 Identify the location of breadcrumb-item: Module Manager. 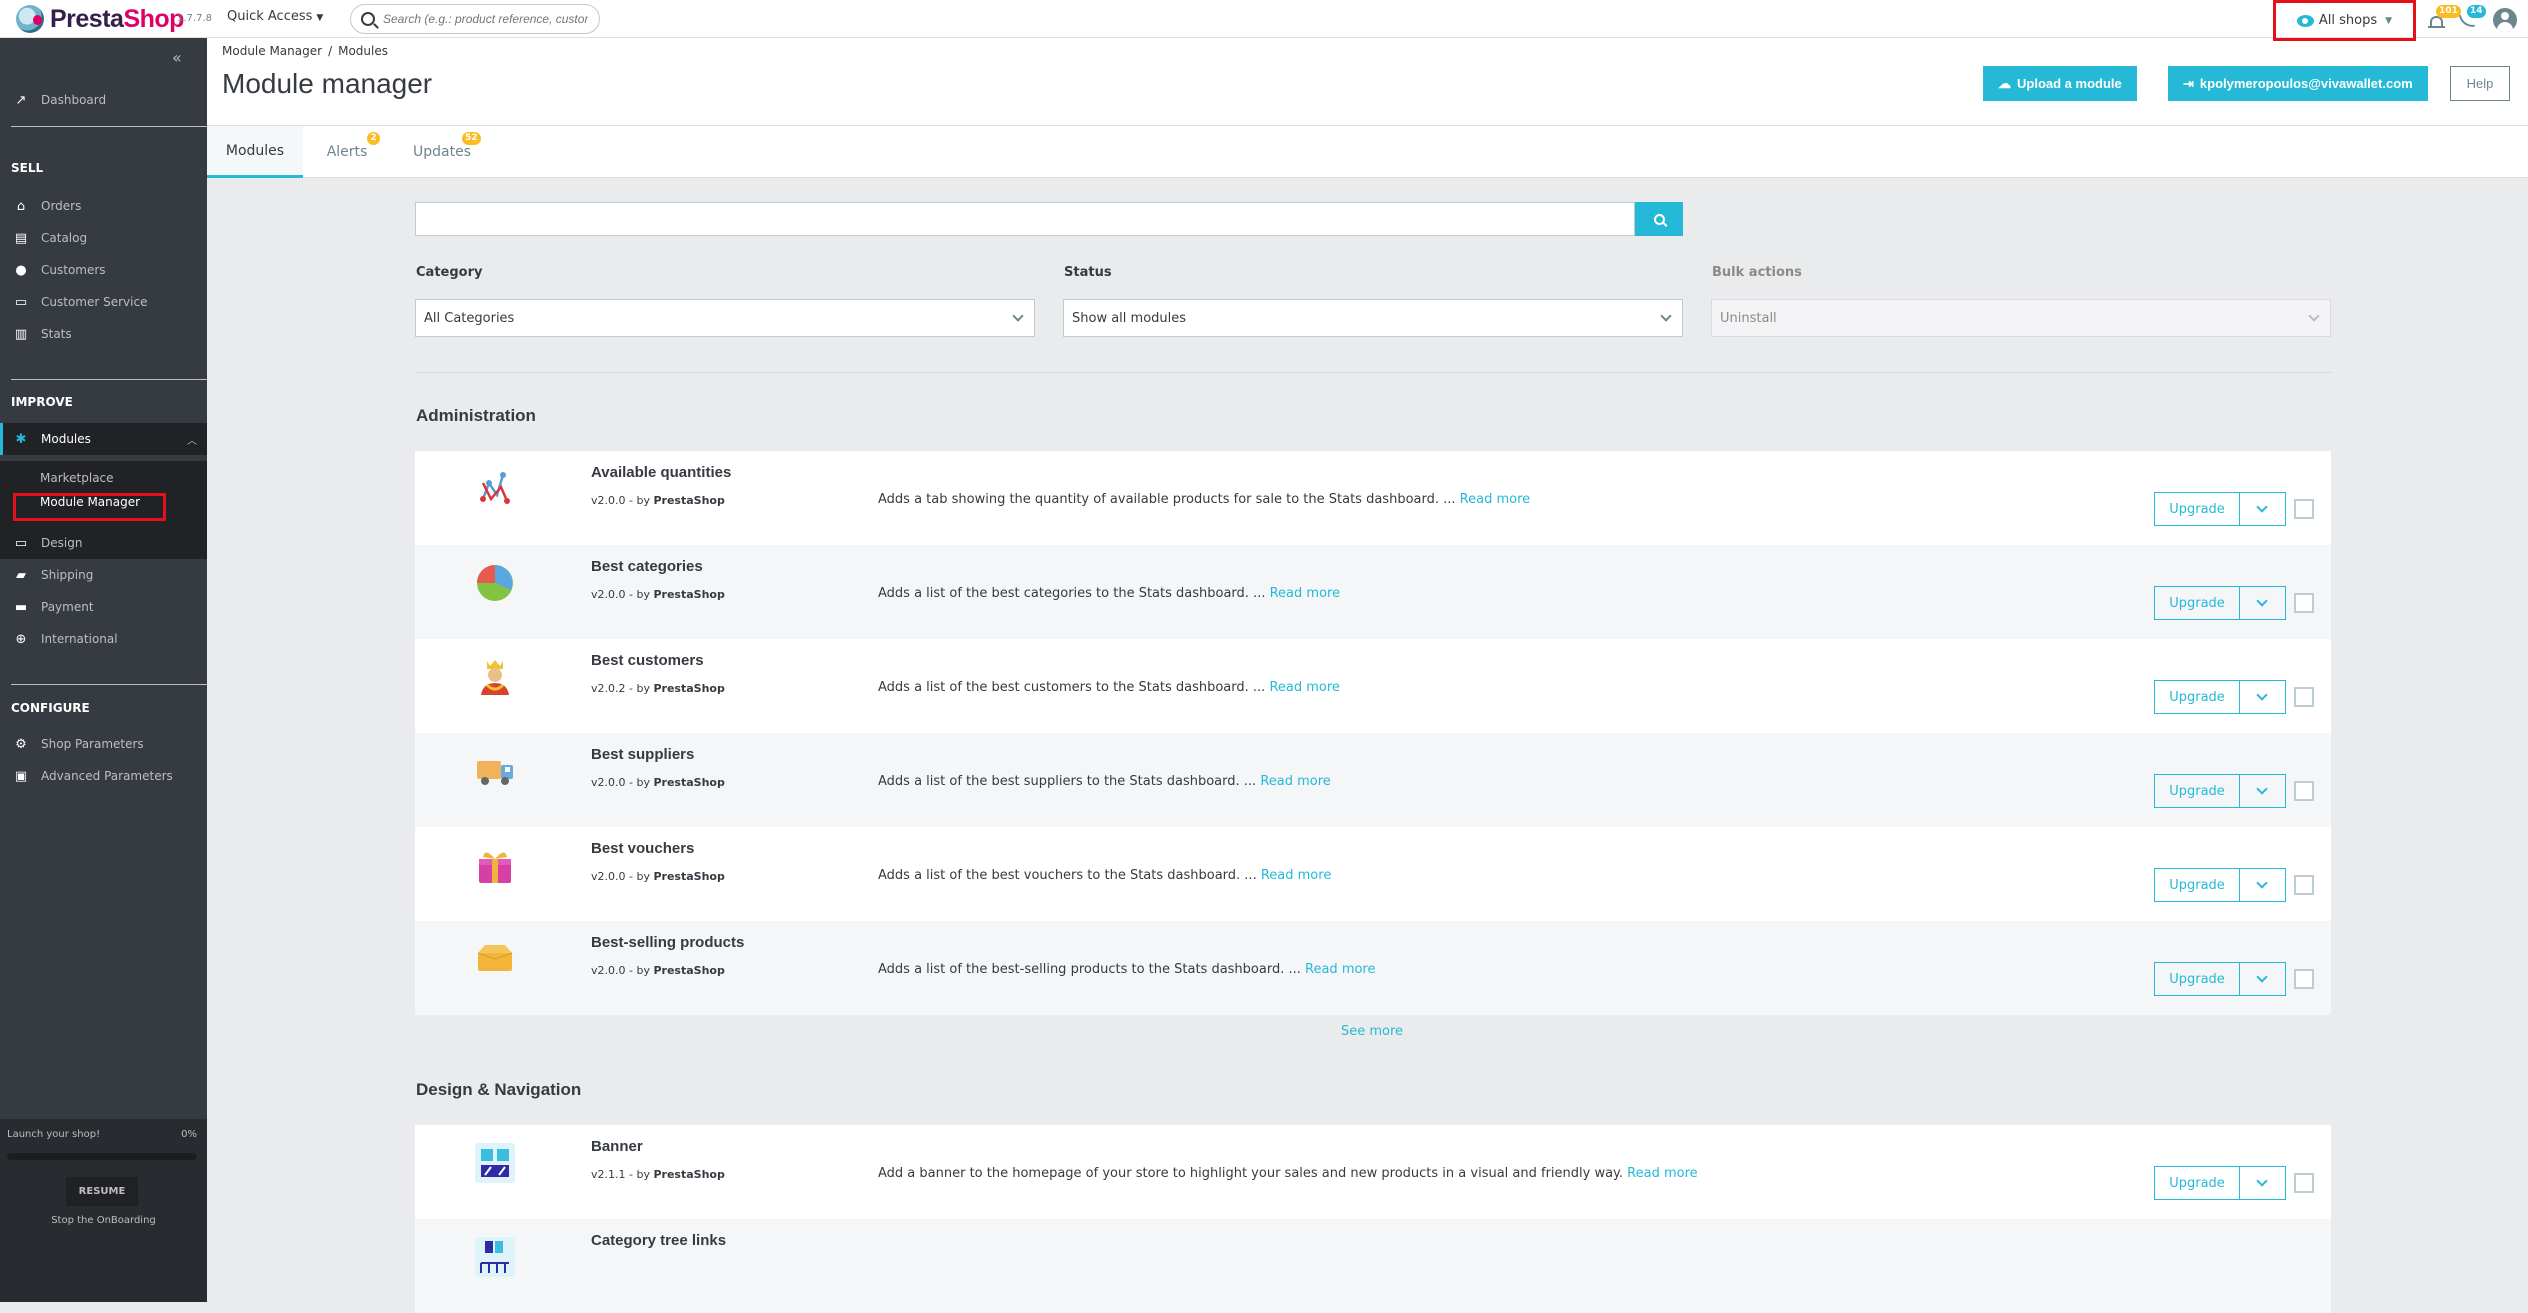
(272, 51).